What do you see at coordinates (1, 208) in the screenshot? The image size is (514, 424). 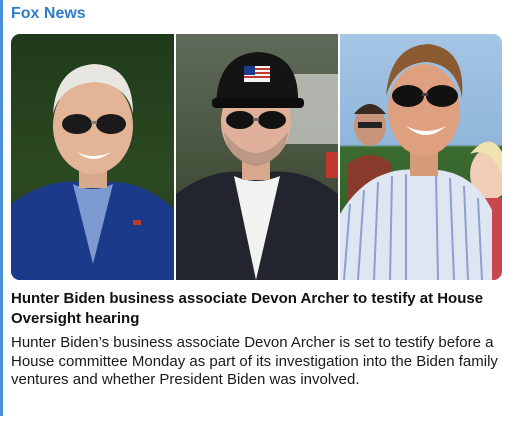 I see `card-accent-bar` at bounding box center [1, 208].